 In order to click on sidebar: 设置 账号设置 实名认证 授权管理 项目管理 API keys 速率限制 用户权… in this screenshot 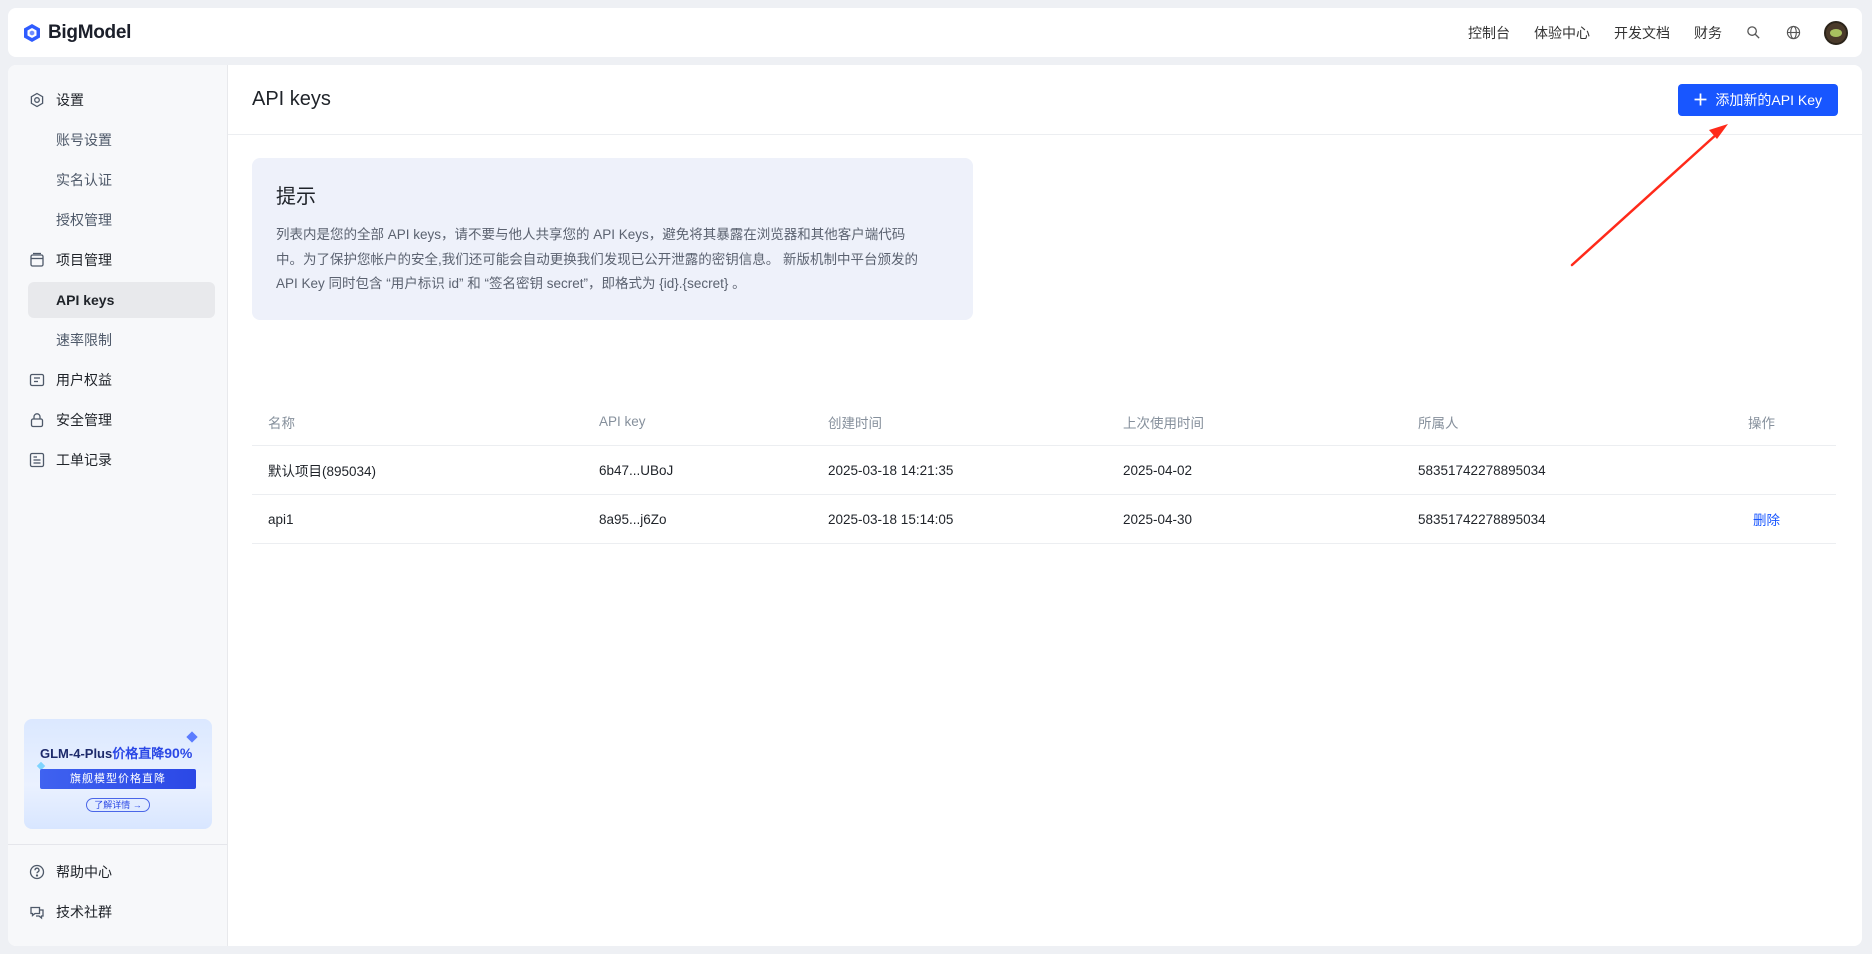, I will do `click(118, 505)`.